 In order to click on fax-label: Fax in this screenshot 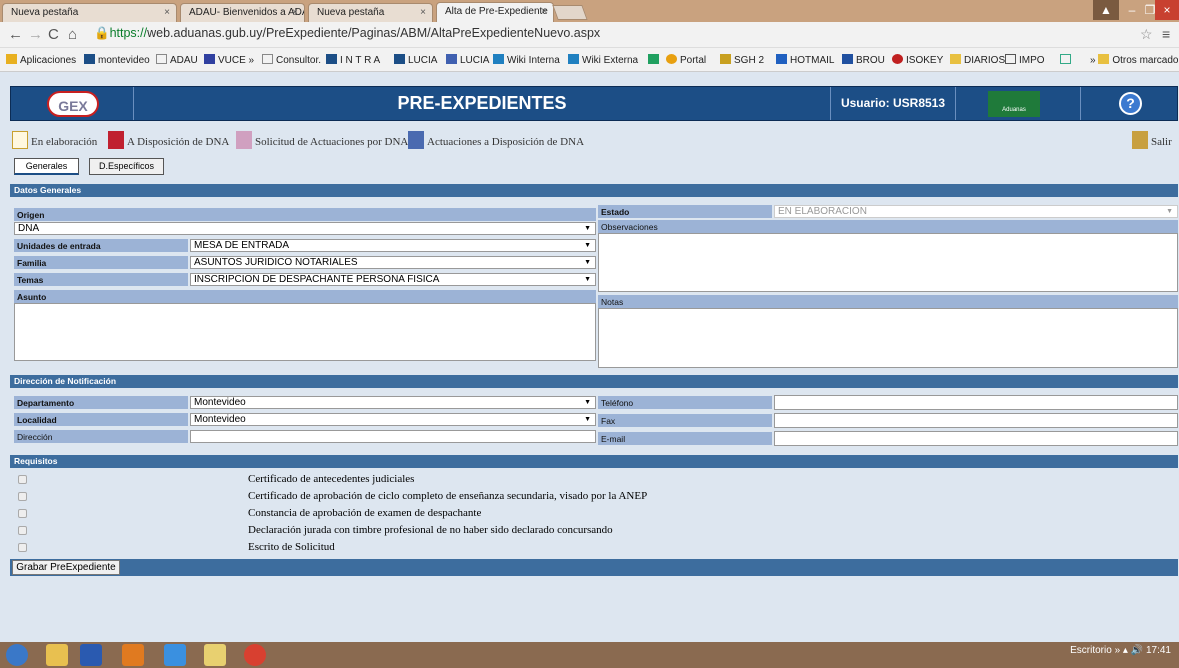, I will do `click(685, 420)`.